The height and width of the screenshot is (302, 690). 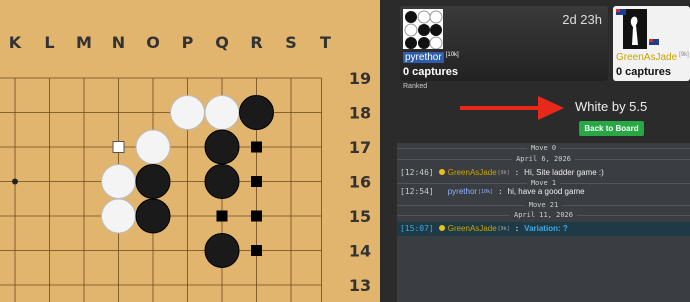 I want to click on message-text: hi, have a good game, so click(x=546, y=191).